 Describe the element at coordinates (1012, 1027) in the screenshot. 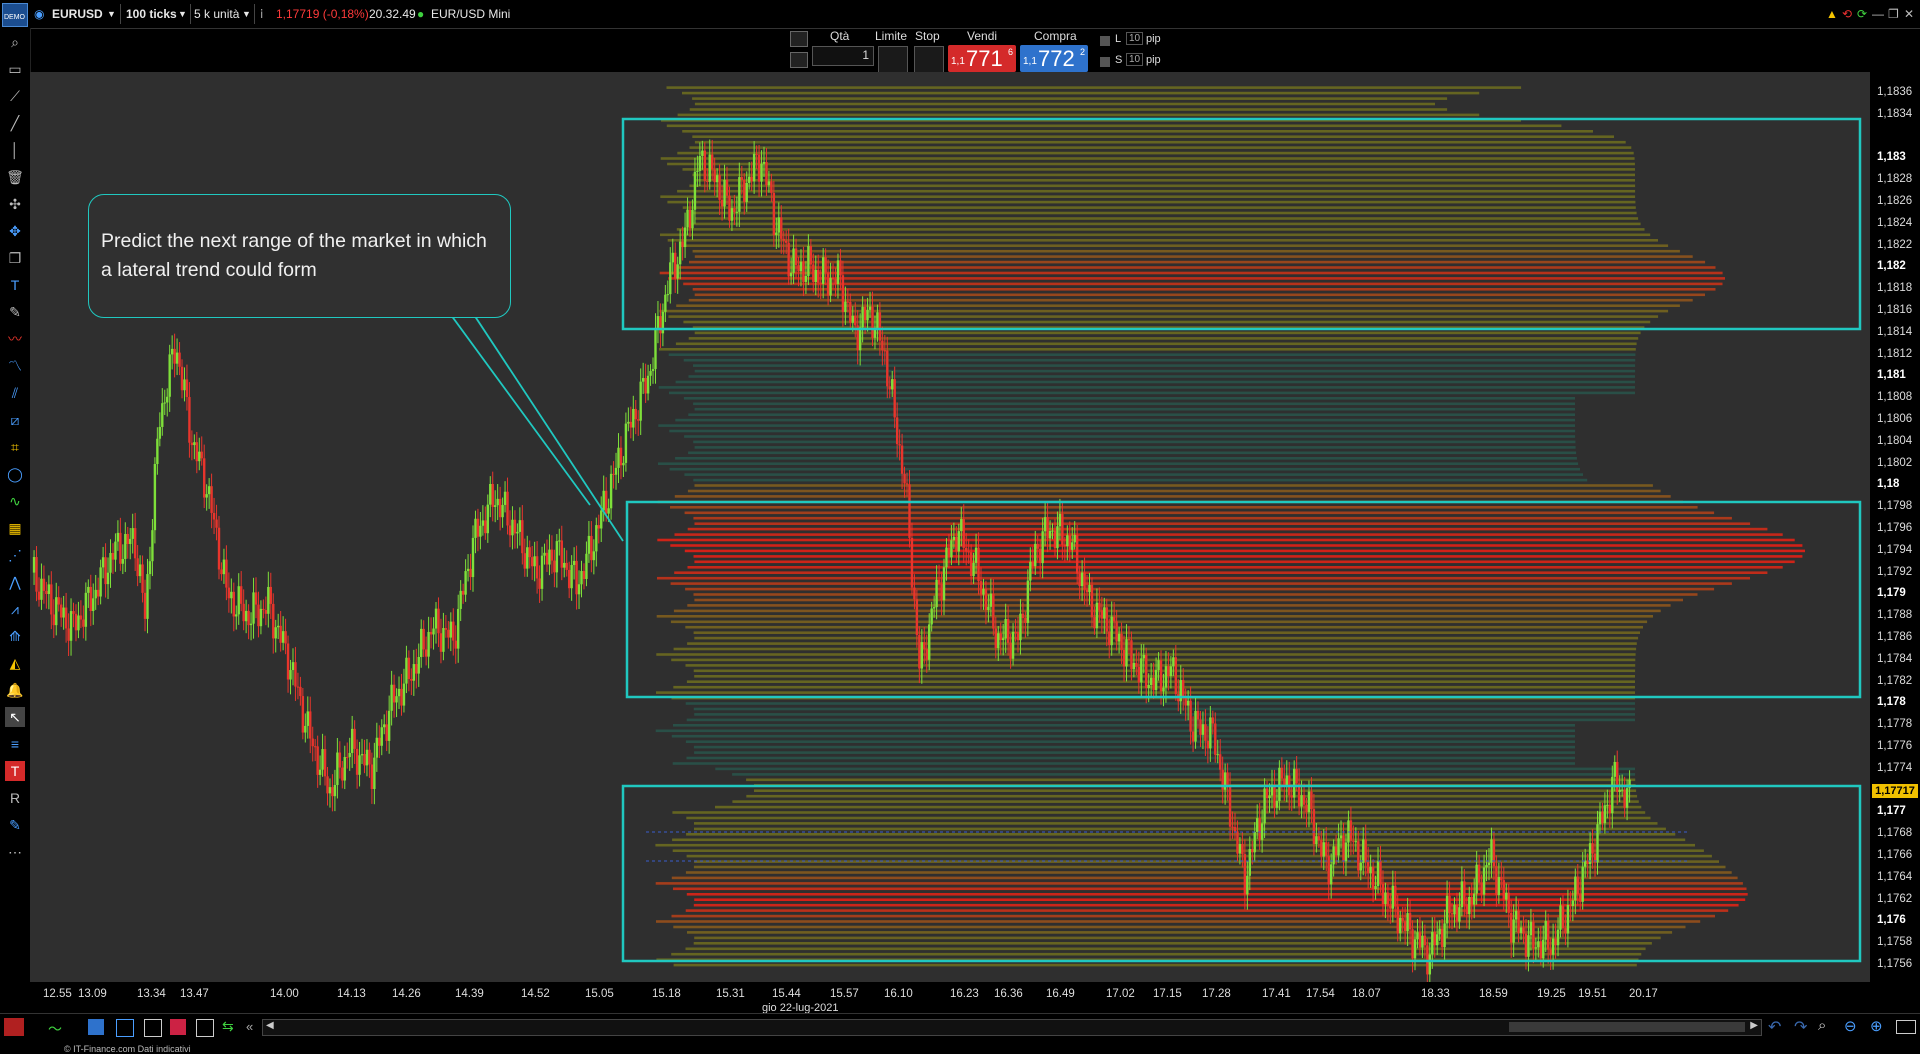

I see `horizontal-scrollbar: ◀ ▶` at that location.